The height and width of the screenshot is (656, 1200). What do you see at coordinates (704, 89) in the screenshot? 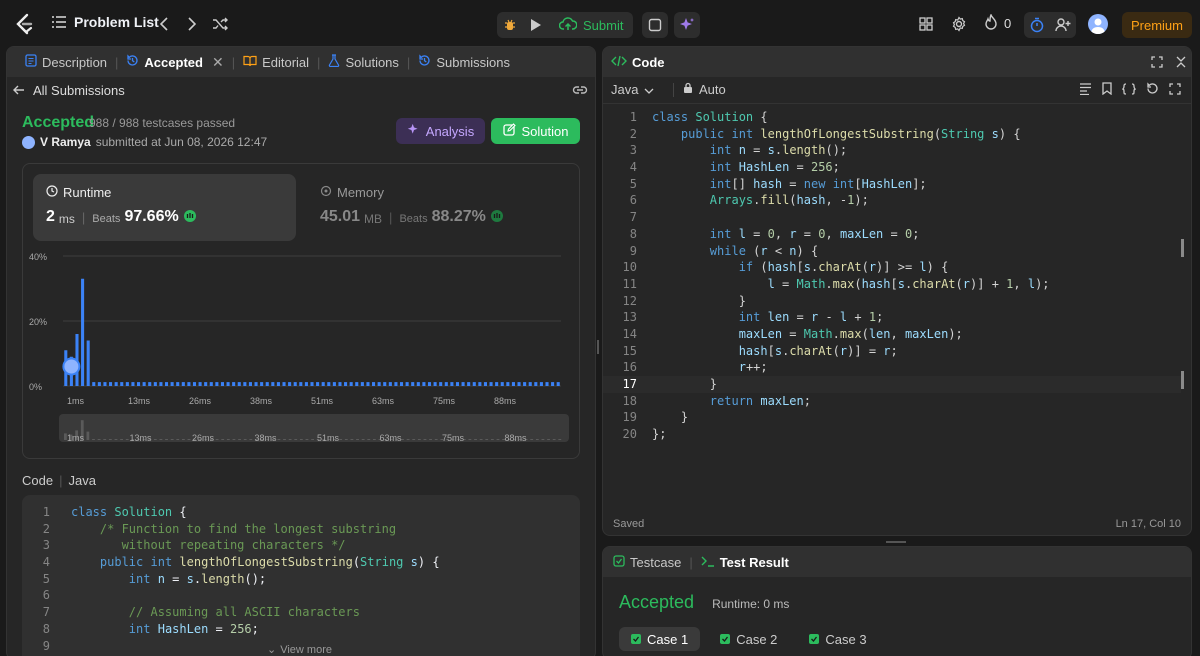
I see `auto-mode-toggle: Auto` at bounding box center [704, 89].